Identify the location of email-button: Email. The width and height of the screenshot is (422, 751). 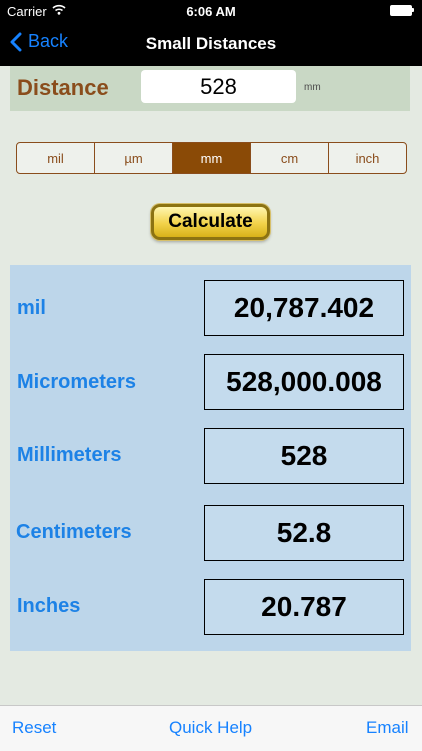
(387, 728).